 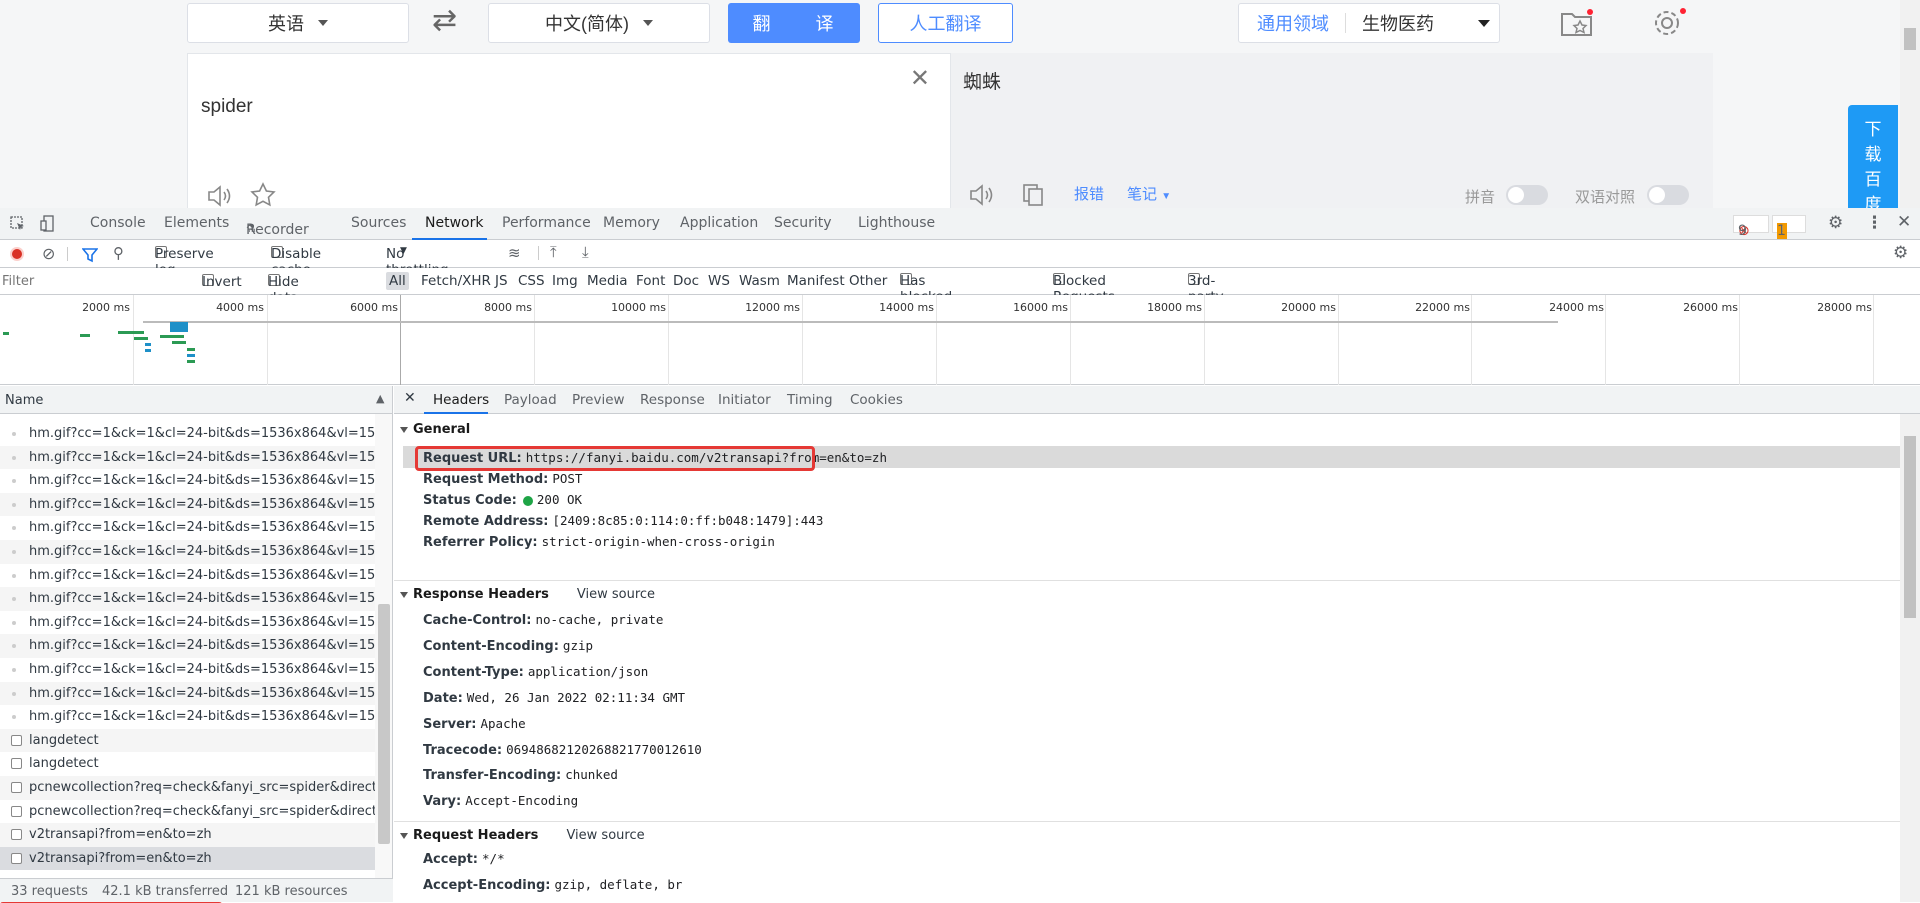 What do you see at coordinates (1873, 156) in the screenshot?
I see `download-app-banner: 下载百度` at bounding box center [1873, 156].